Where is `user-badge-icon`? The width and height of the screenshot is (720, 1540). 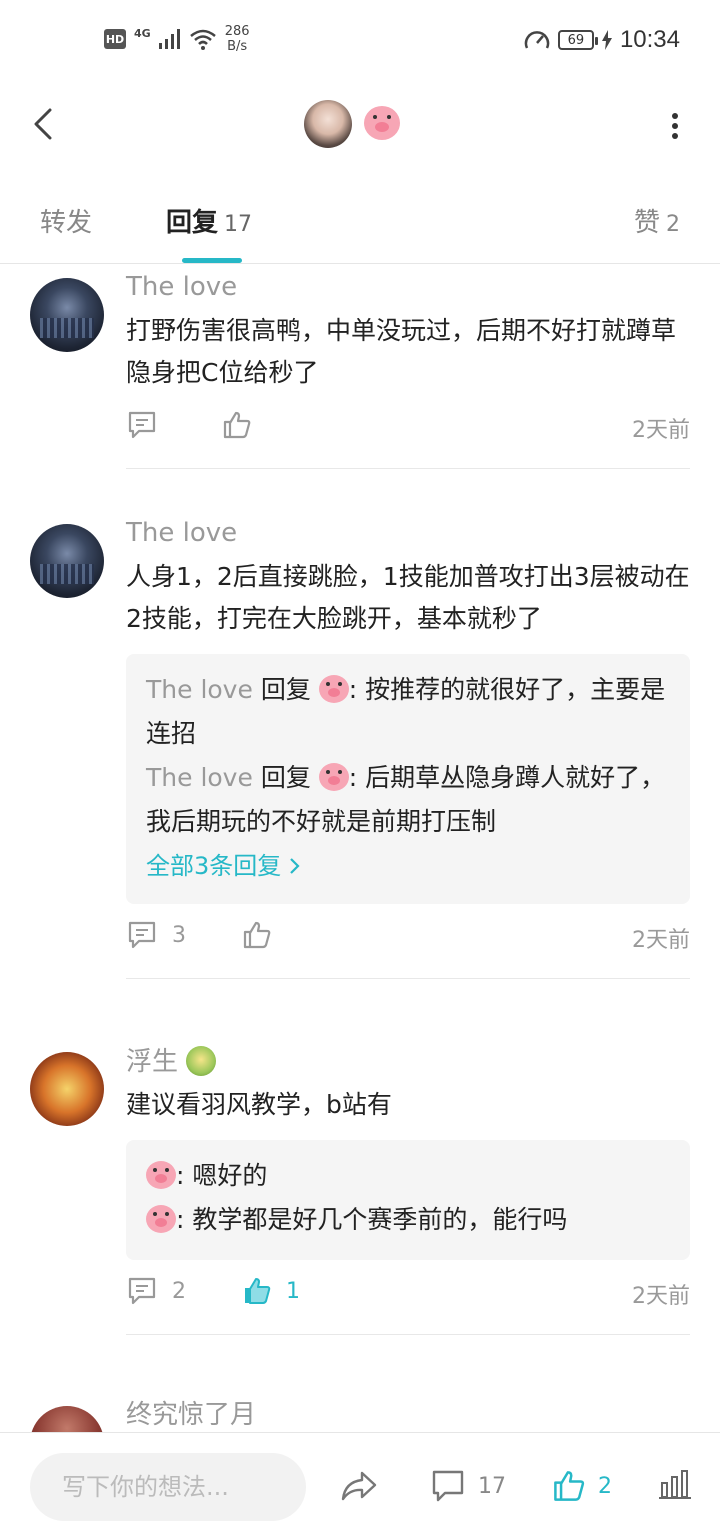
user-badge-icon is located at coordinates (201, 1061).